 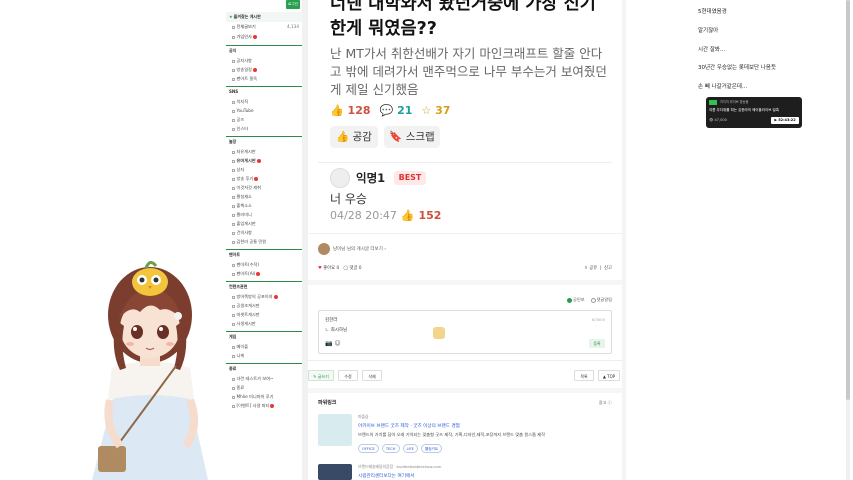 What do you see at coordinates (386, 476) in the screenshot?
I see `ad-title: 시럽관리센터보다는 여기에서` at bounding box center [386, 476].